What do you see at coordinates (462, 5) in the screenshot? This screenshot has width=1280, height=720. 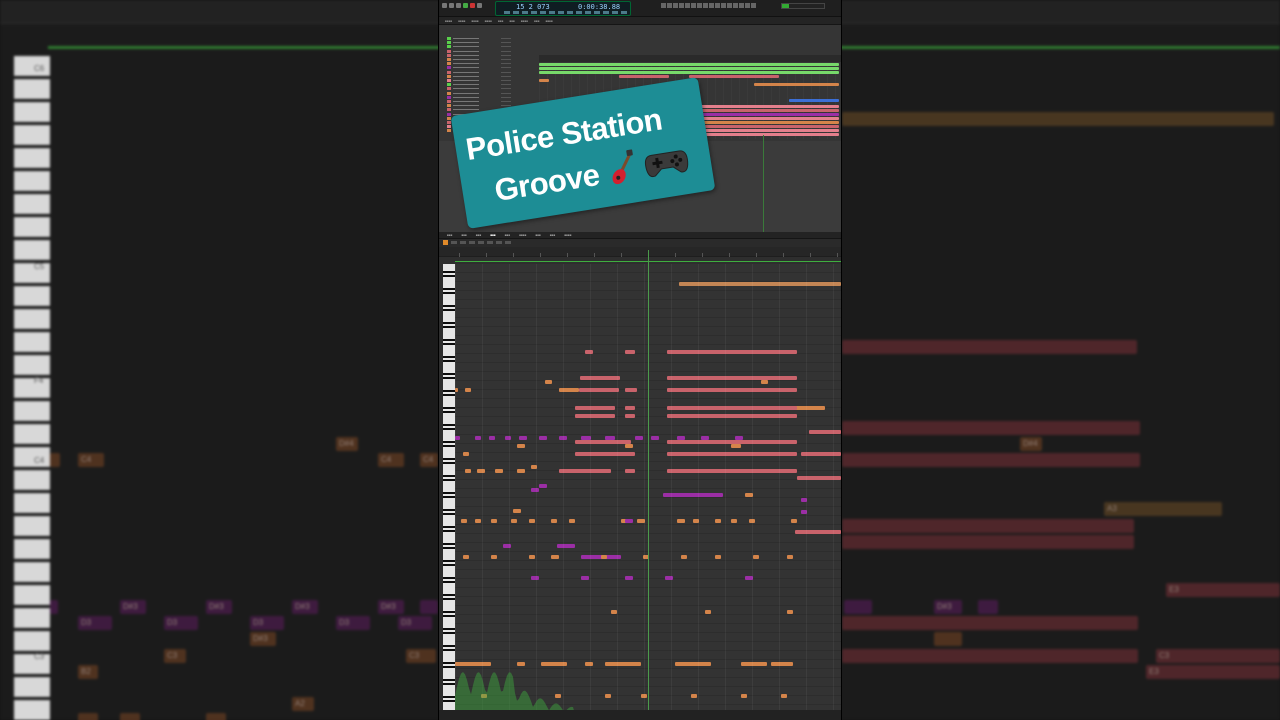 I see `transport-buttons` at bounding box center [462, 5].